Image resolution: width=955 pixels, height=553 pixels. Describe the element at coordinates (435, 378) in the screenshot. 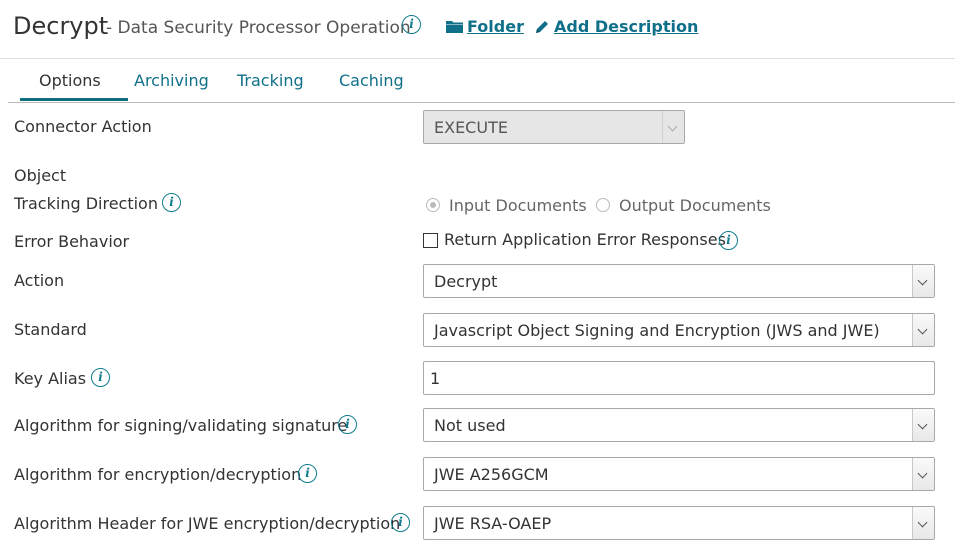

I see `key-alias-value: 1` at that location.